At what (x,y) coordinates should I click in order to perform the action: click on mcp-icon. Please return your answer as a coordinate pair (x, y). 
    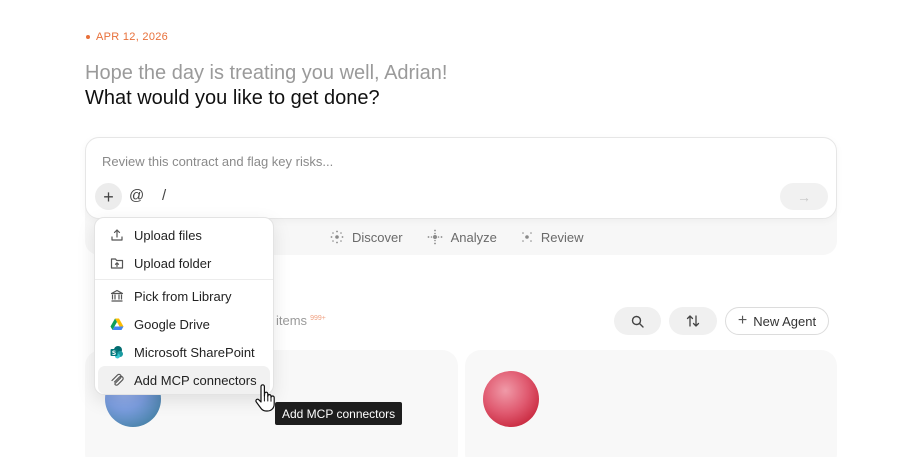
    Looking at the image, I should click on (117, 379).